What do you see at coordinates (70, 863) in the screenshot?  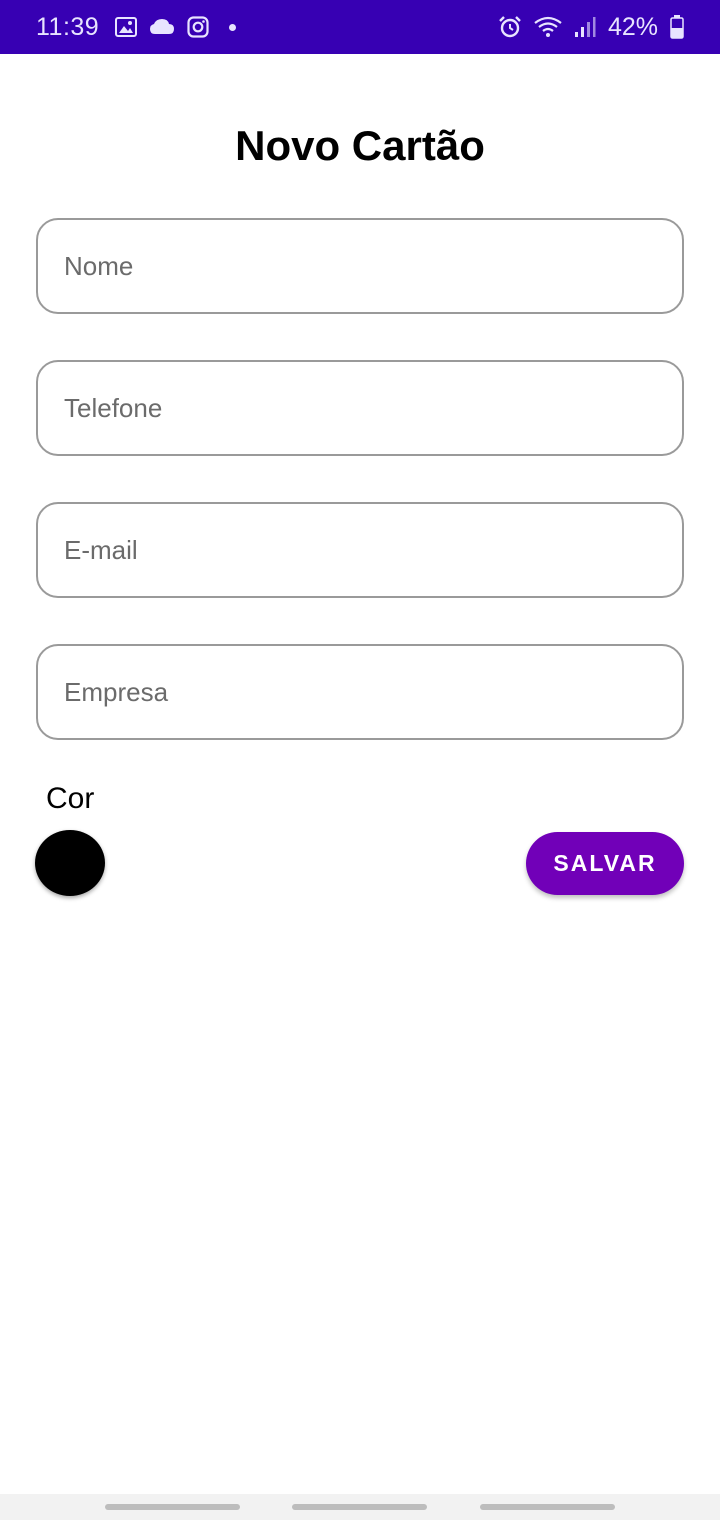 I see `color-picker-button` at bounding box center [70, 863].